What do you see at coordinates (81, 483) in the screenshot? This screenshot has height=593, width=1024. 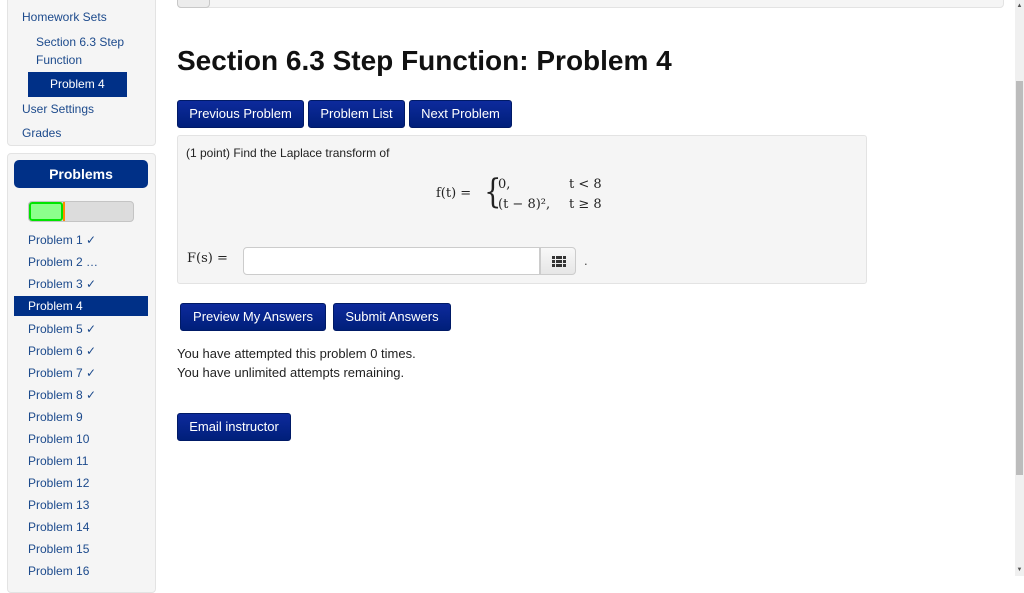 I see `problem-list-item: Problem 12` at bounding box center [81, 483].